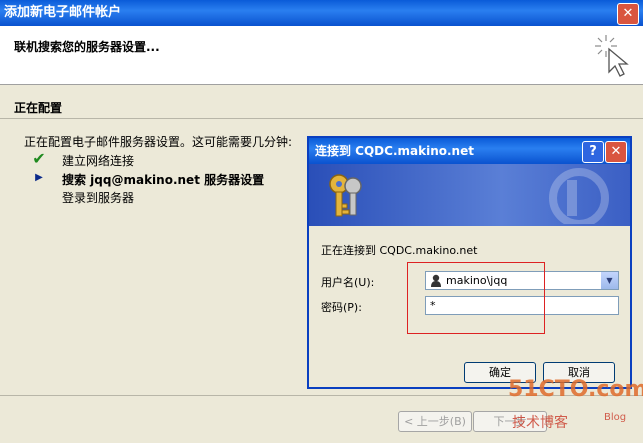  What do you see at coordinates (163, 180) in the screenshot?
I see `step-label: 搜索 jqq@makino.net 服务器设置` at bounding box center [163, 180].